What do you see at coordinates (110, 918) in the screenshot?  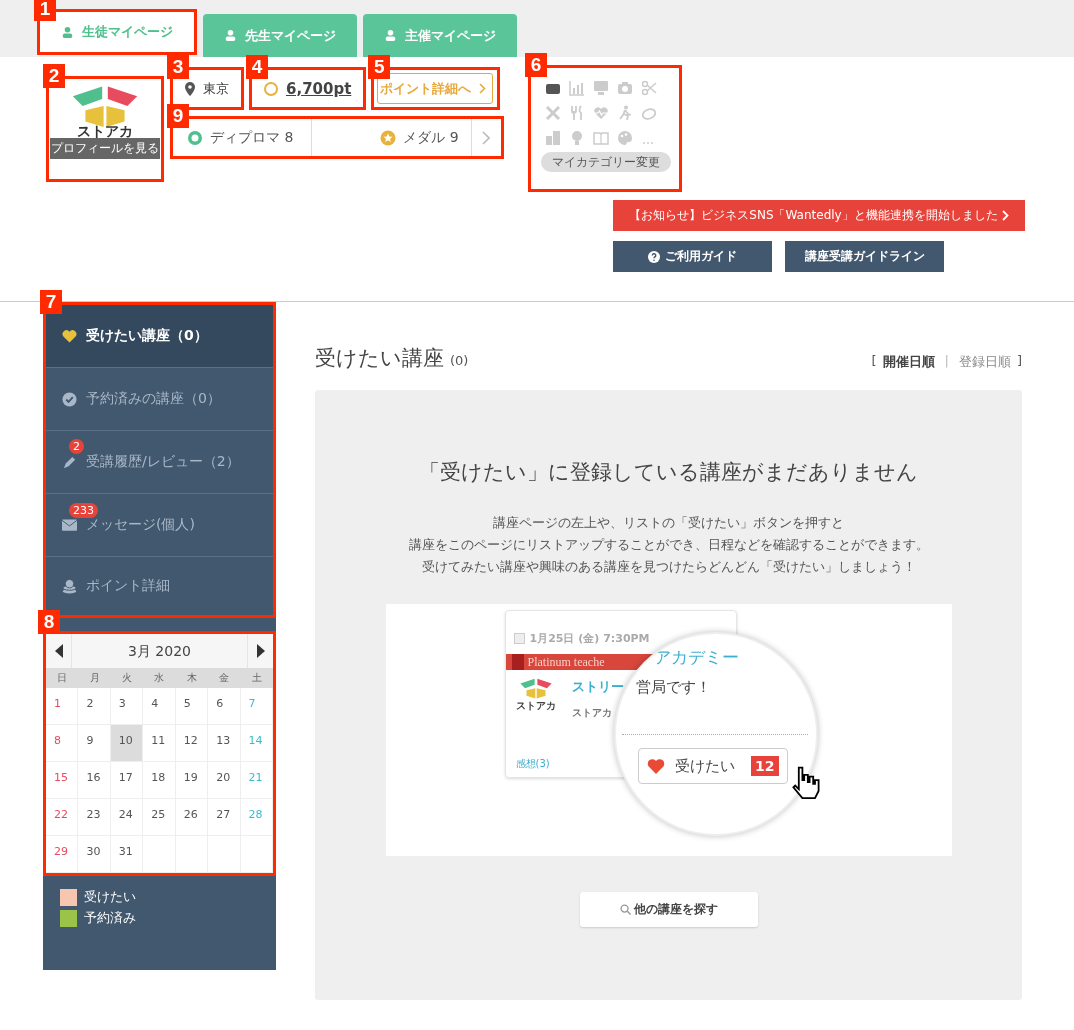 I see `legend-label: 予約済み` at bounding box center [110, 918].